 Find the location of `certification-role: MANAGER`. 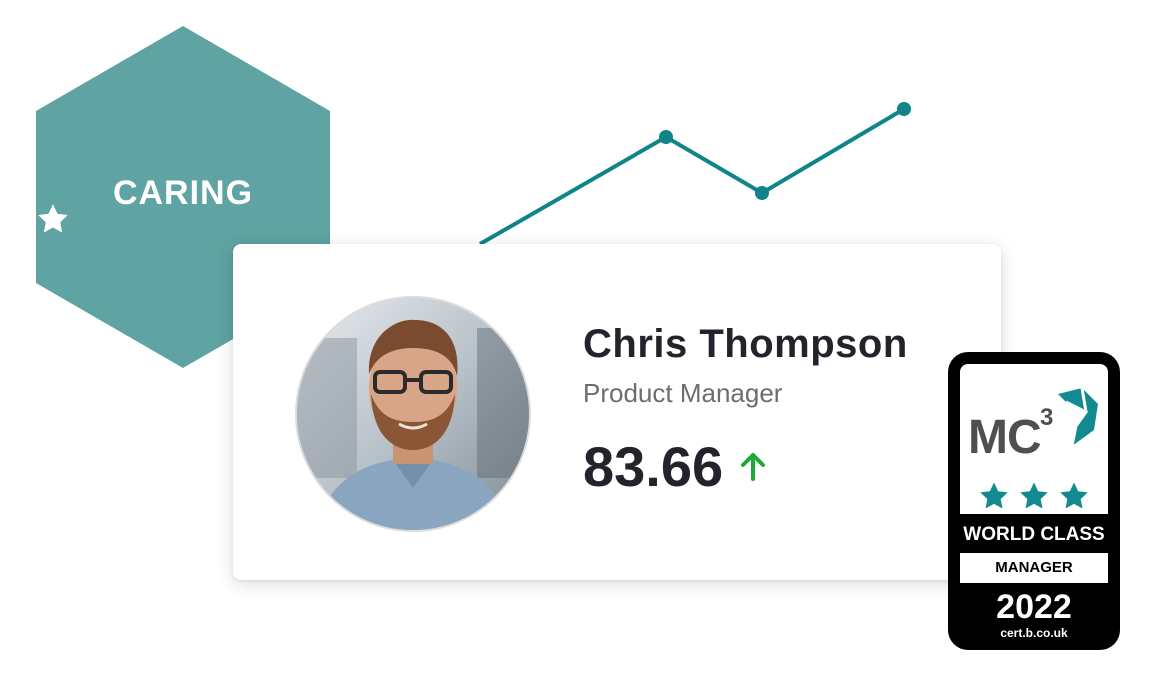

certification-role: MANAGER is located at coordinates (1034, 568).